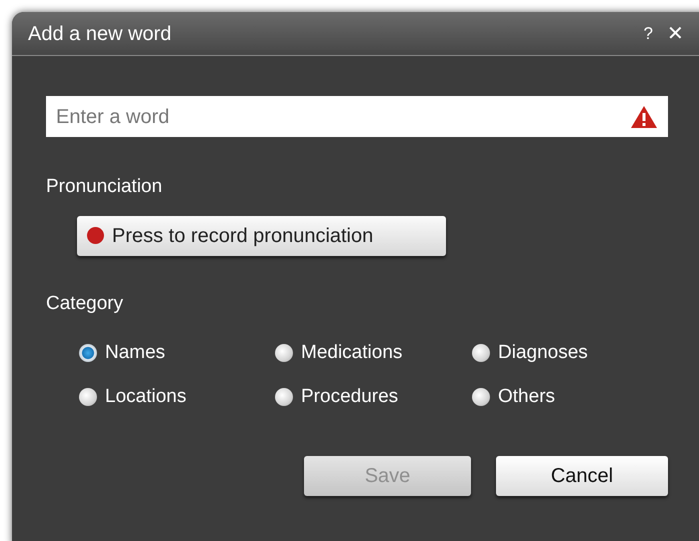 This screenshot has height=541, width=699. I want to click on category-radio: Medications, so click(373, 353).